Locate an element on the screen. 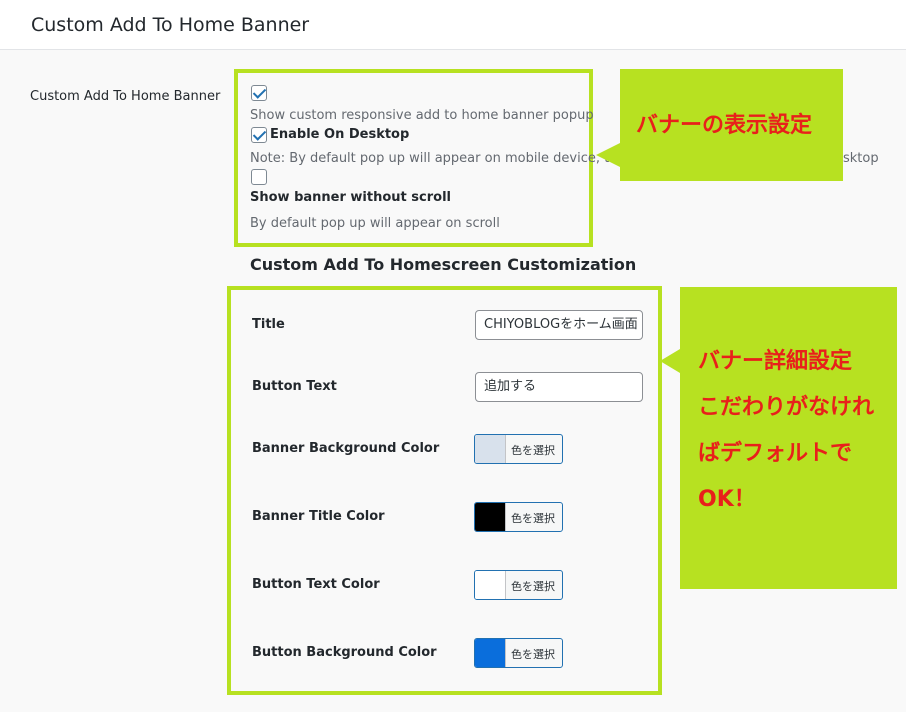 The height and width of the screenshot is (712, 906). banner-title-color-label: Banner Title Color is located at coordinates (318, 516).